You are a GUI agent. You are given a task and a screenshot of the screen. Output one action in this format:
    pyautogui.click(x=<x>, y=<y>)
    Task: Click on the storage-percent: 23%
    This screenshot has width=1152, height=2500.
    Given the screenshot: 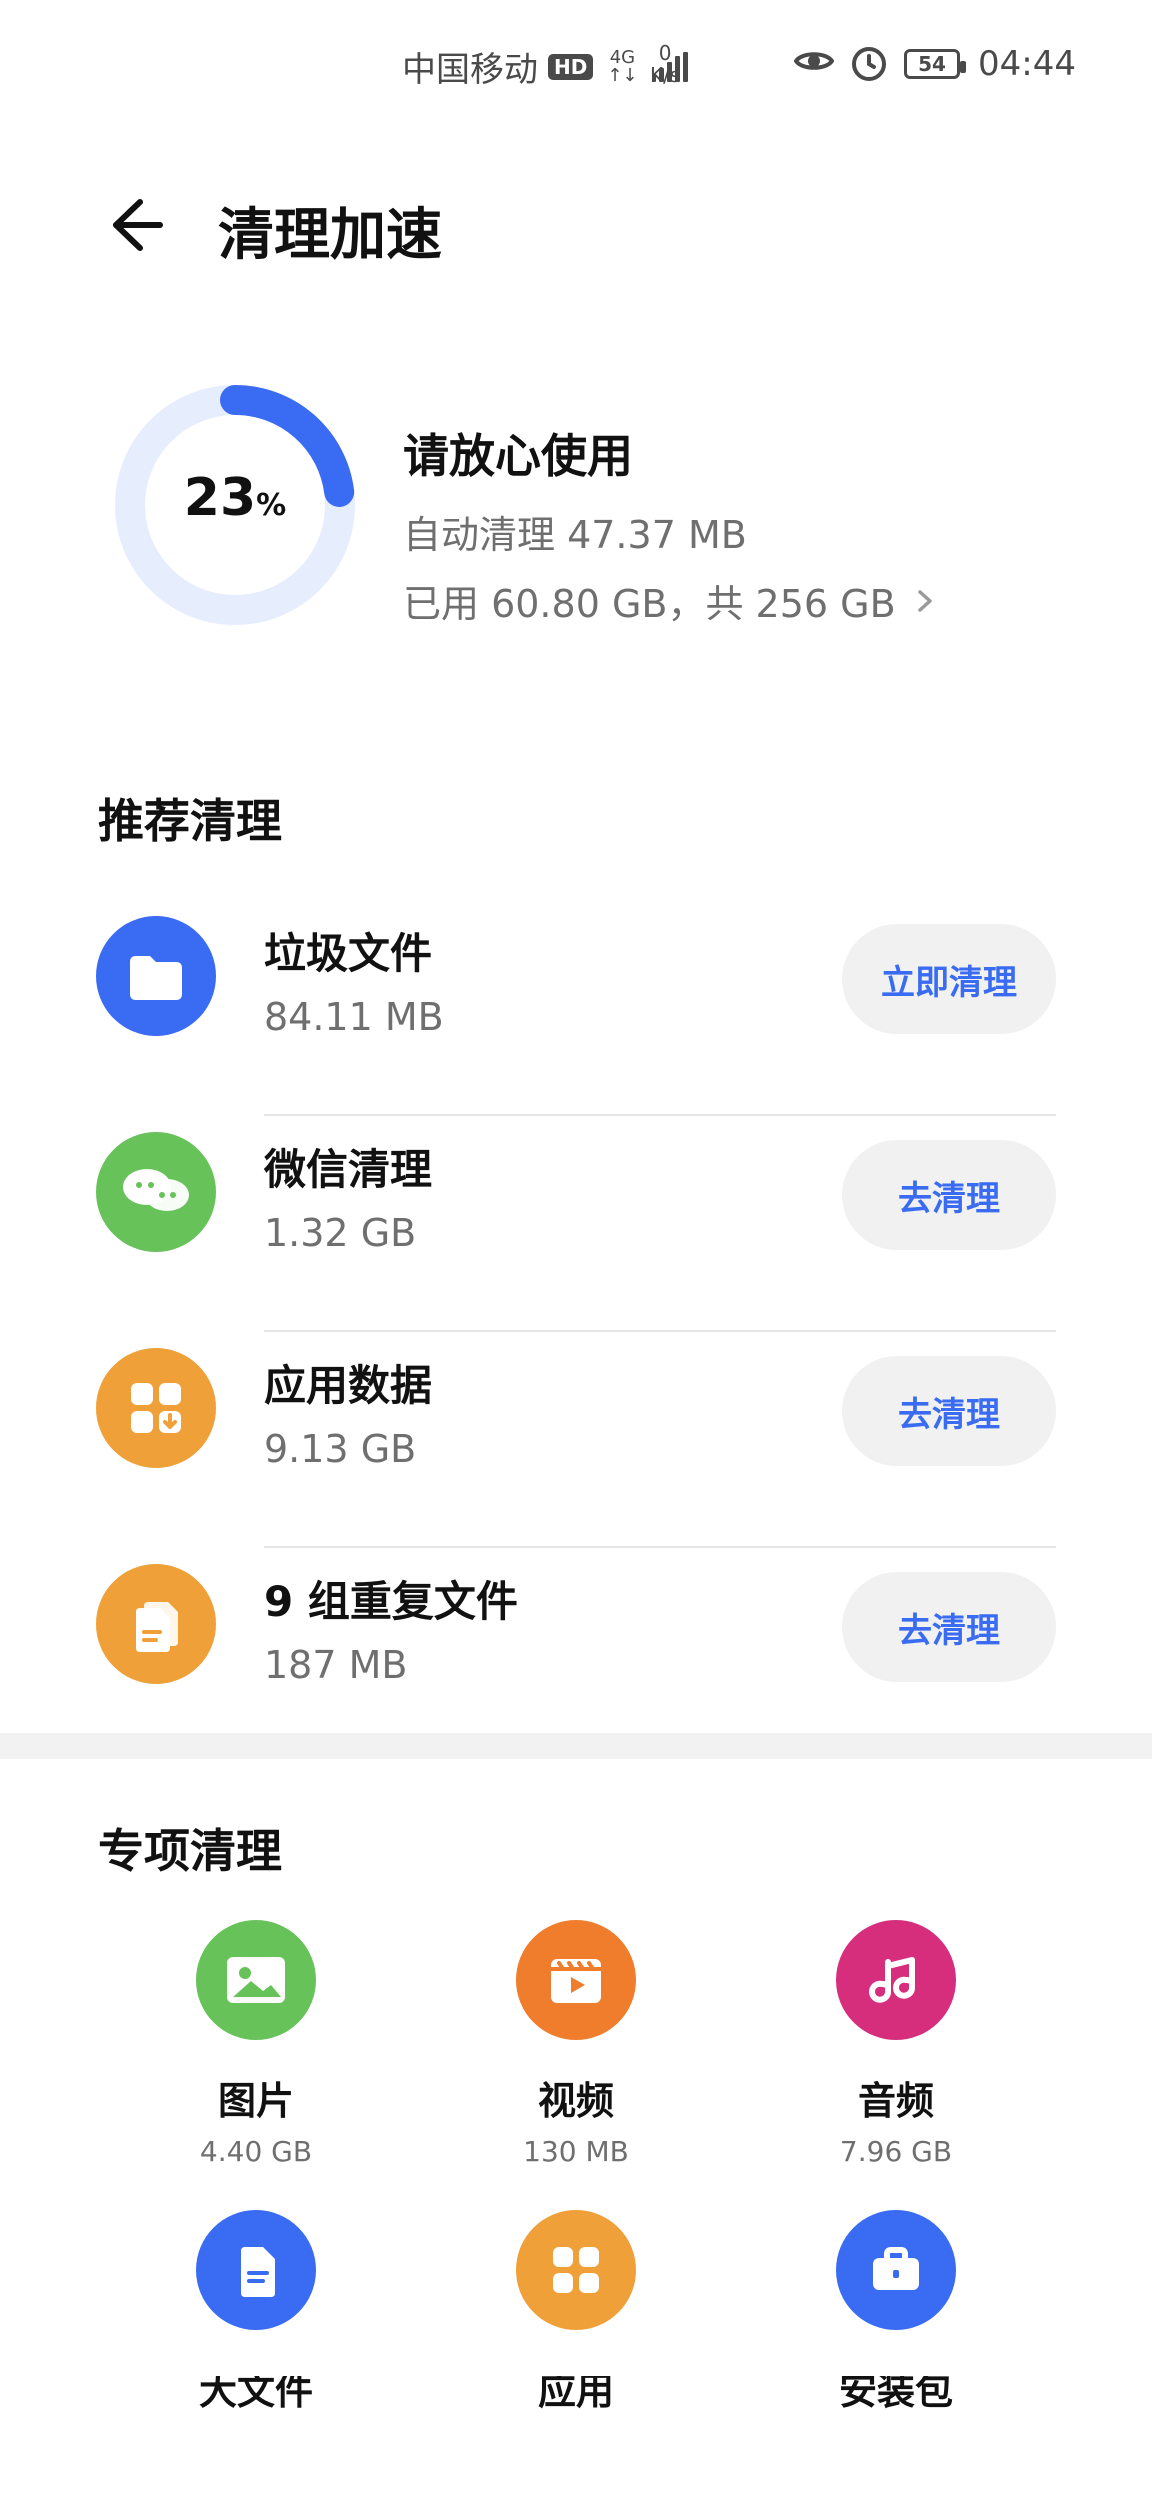 What is the action you would take?
    pyautogui.click(x=235, y=498)
    